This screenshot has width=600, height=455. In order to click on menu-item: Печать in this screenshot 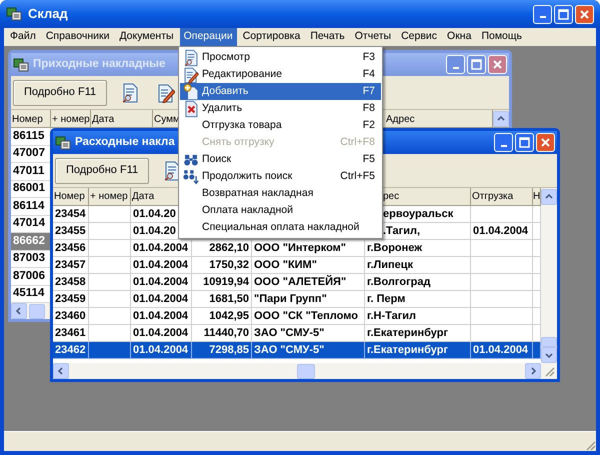, I will do `click(327, 37)`.